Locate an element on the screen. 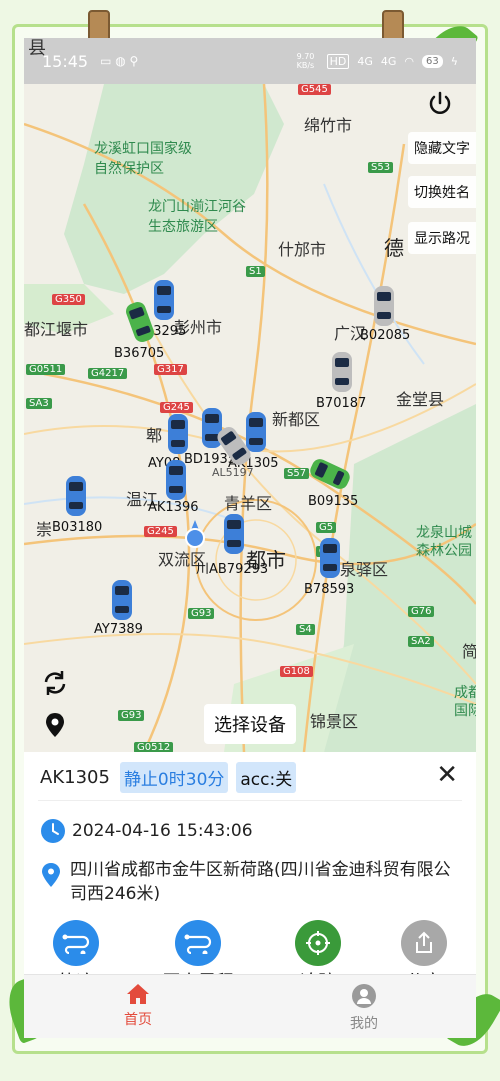  place-label: 金堂县 is located at coordinates (420, 399).